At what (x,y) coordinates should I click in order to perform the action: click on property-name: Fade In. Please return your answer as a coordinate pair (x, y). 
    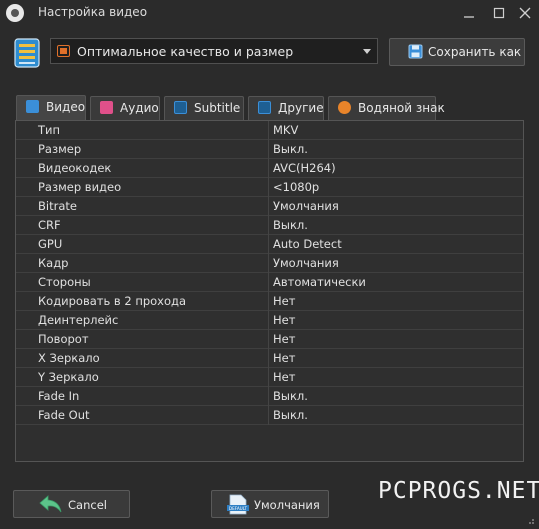
    Looking at the image, I should click on (59, 396).